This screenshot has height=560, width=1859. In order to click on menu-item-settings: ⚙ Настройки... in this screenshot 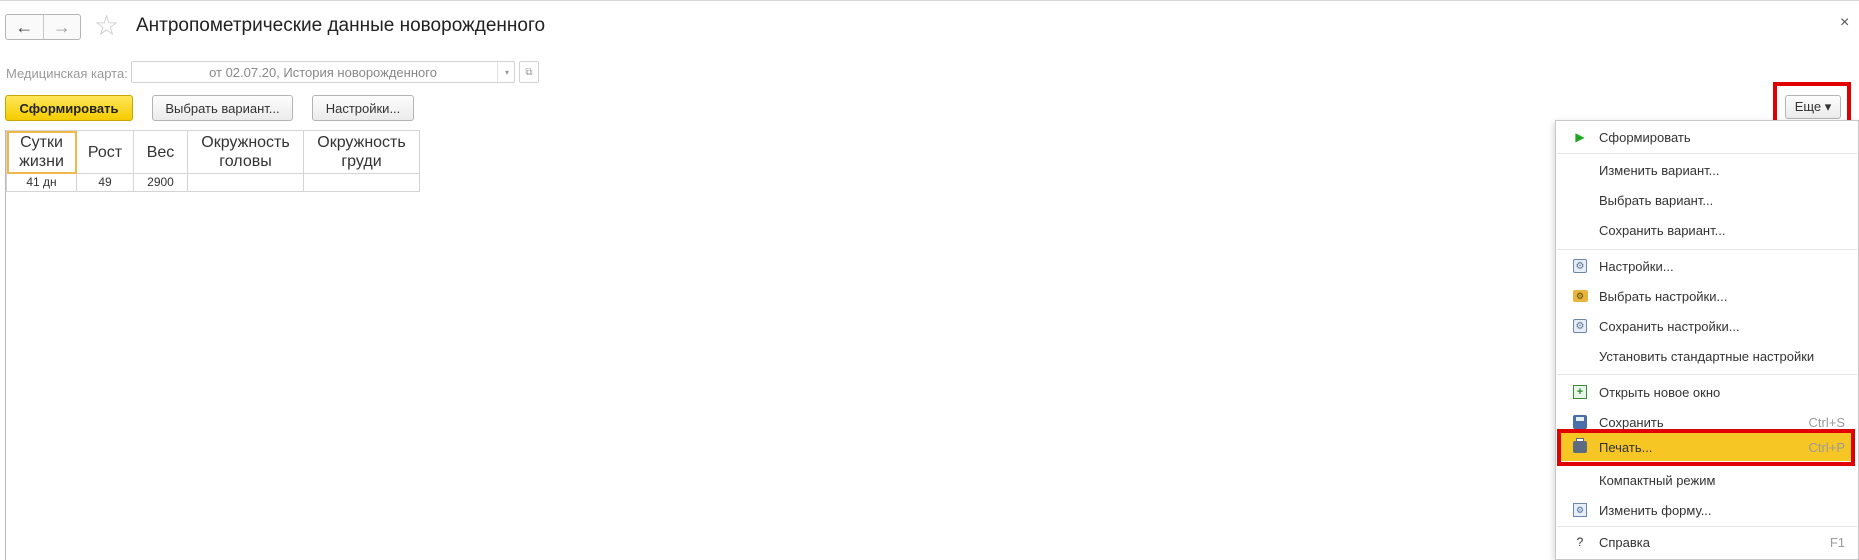, I will do `click(1706, 266)`.